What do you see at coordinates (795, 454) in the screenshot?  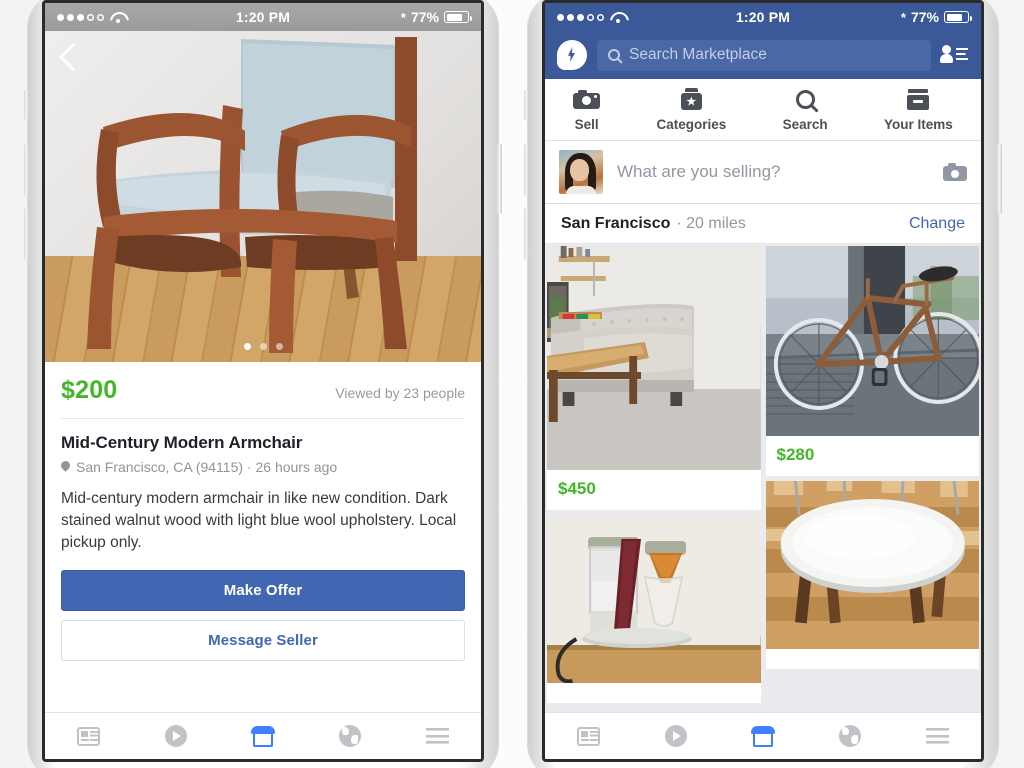 I see `listing-price-bike: $280` at bounding box center [795, 454].